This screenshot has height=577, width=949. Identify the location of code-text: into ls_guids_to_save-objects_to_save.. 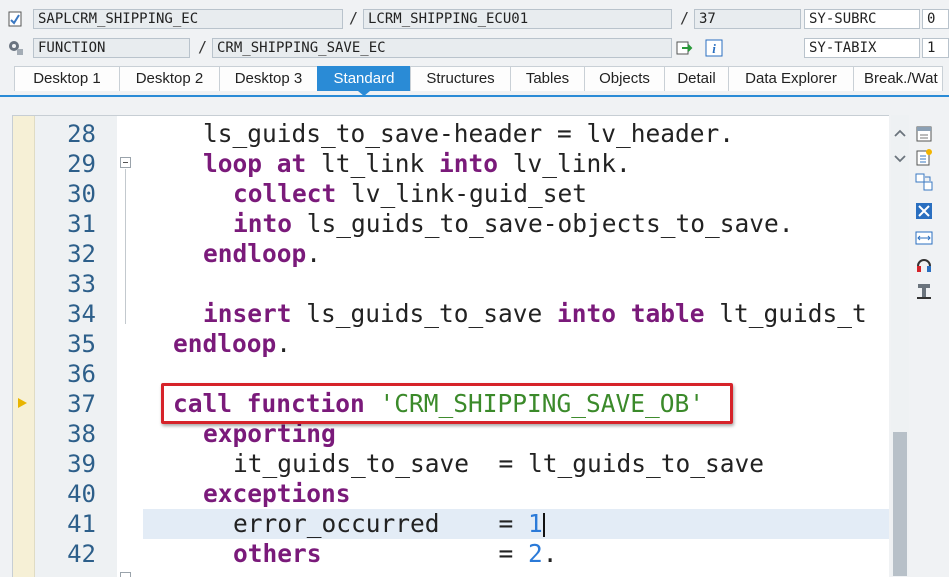
(513, 223).